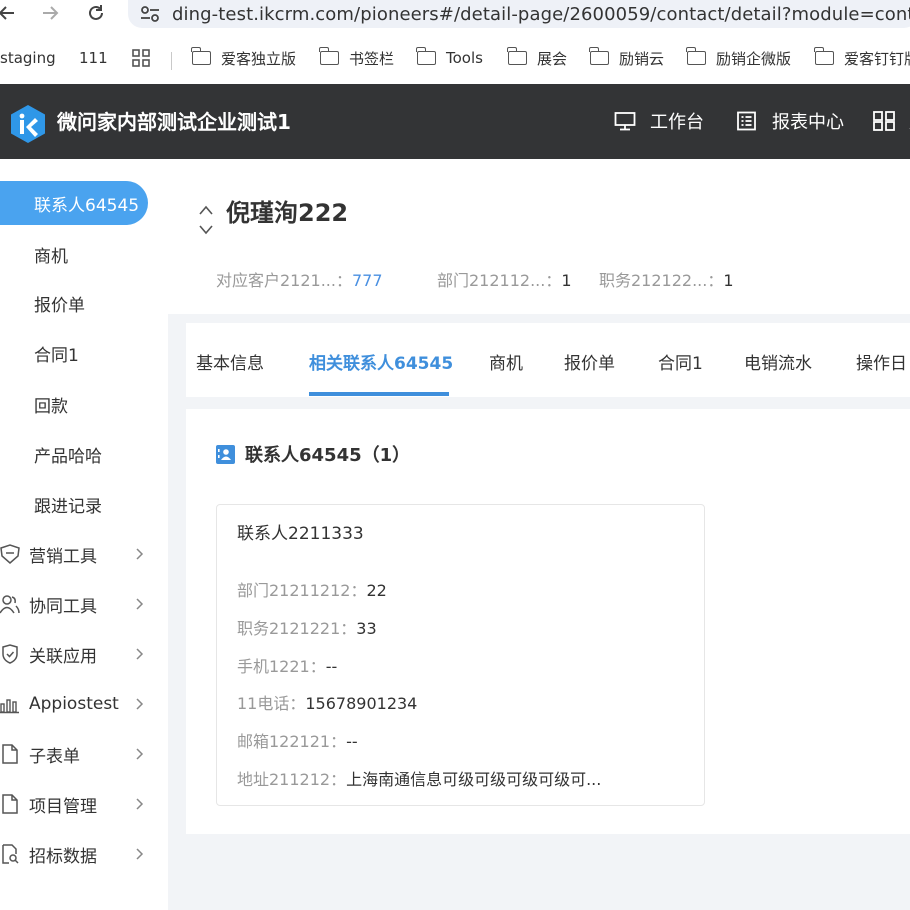 The image size is (910, 910). Describe the element at coordinates (28, 124) in the screenshot. I see `company-logo-icon` at that location.